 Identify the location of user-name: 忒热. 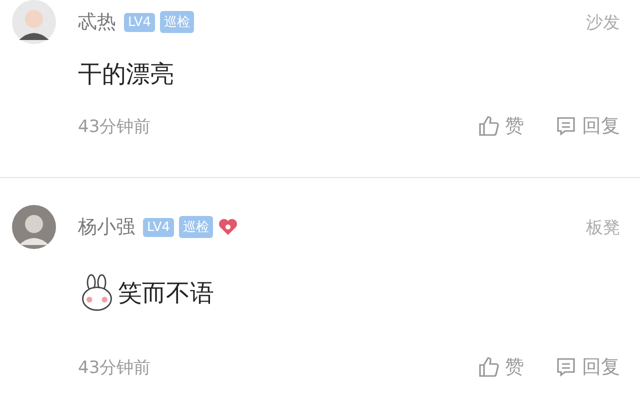
(97, 22).